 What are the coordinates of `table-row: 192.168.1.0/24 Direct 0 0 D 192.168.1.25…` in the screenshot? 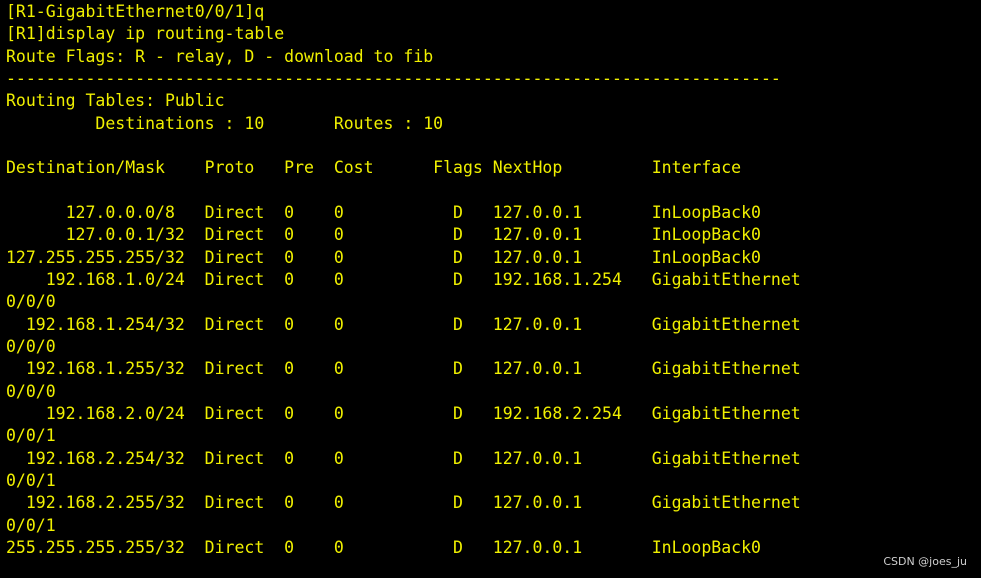 It's located at (403, 279).